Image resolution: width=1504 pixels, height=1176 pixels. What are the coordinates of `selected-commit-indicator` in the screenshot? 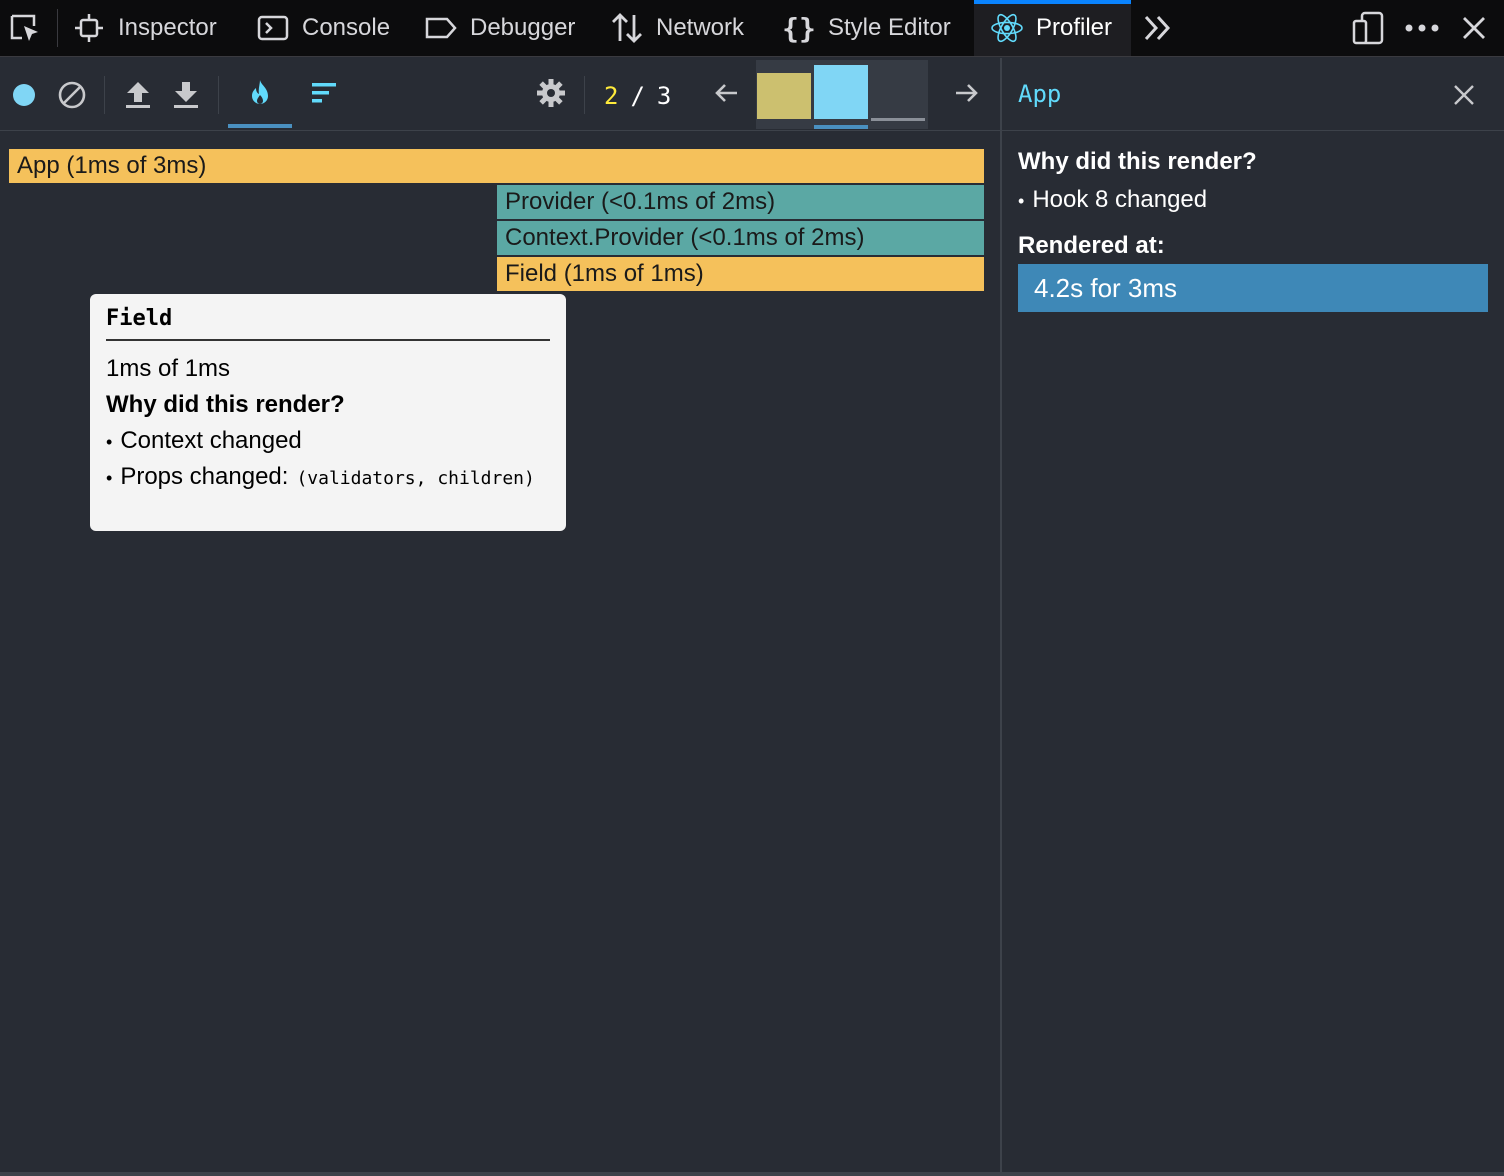 It's located at (841, 127).